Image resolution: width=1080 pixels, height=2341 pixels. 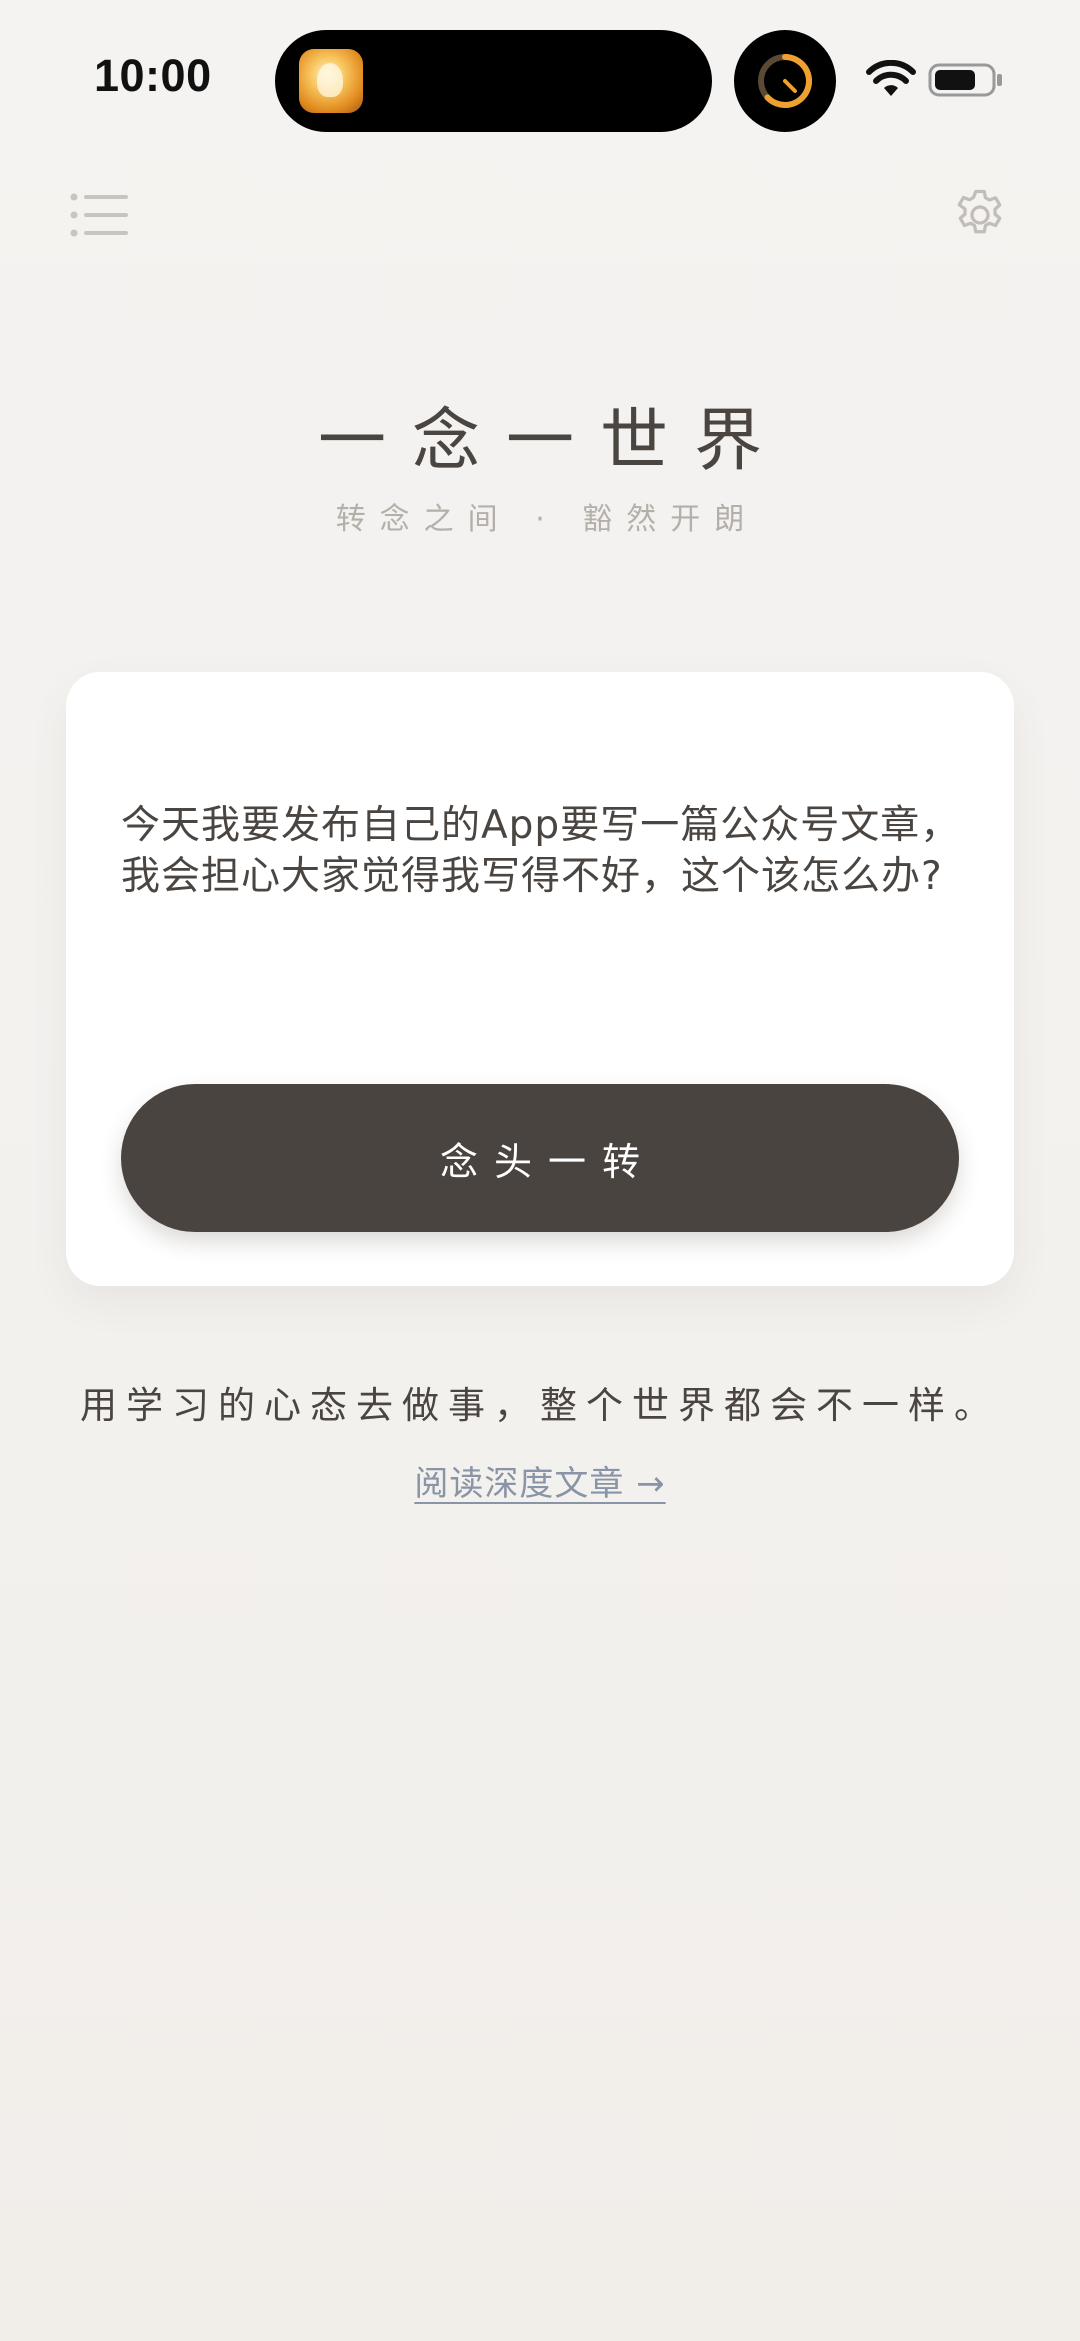 I want to click on dynamic-island, so click(x=493, y=81).